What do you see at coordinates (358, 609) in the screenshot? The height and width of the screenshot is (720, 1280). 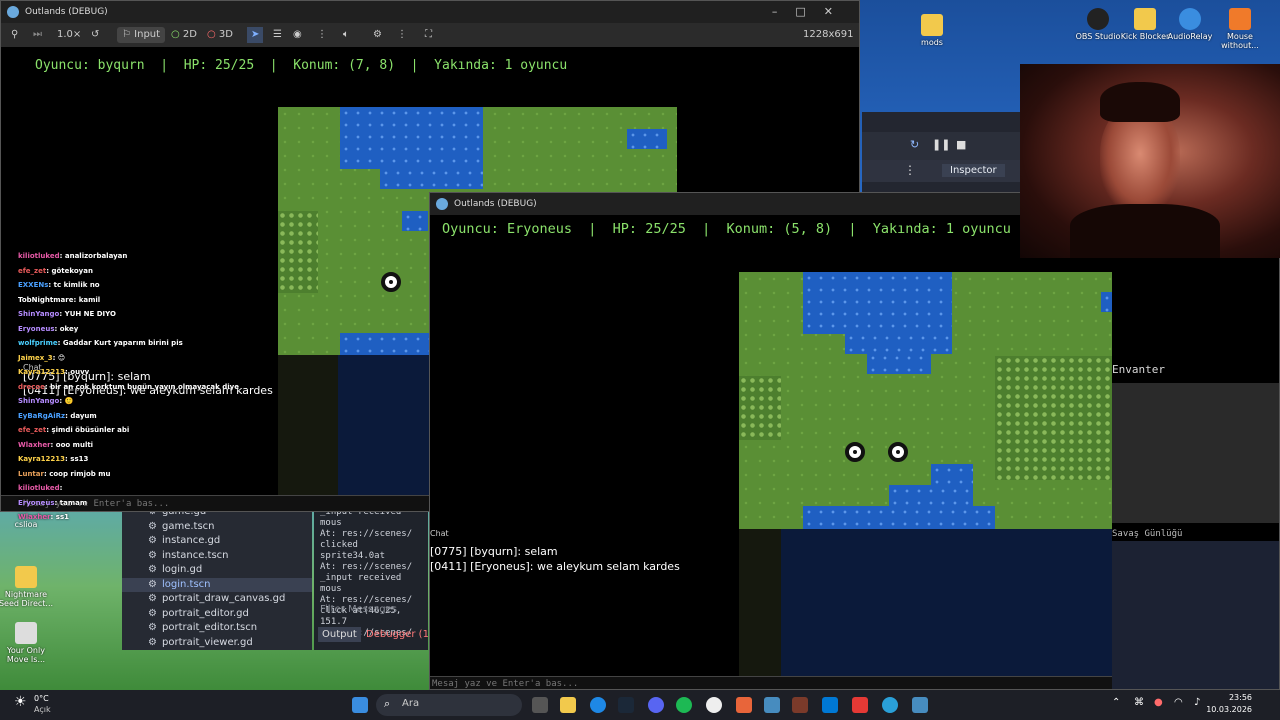 I see `filter-messages-input: Filter Messages` at bounding box center [358, 609].